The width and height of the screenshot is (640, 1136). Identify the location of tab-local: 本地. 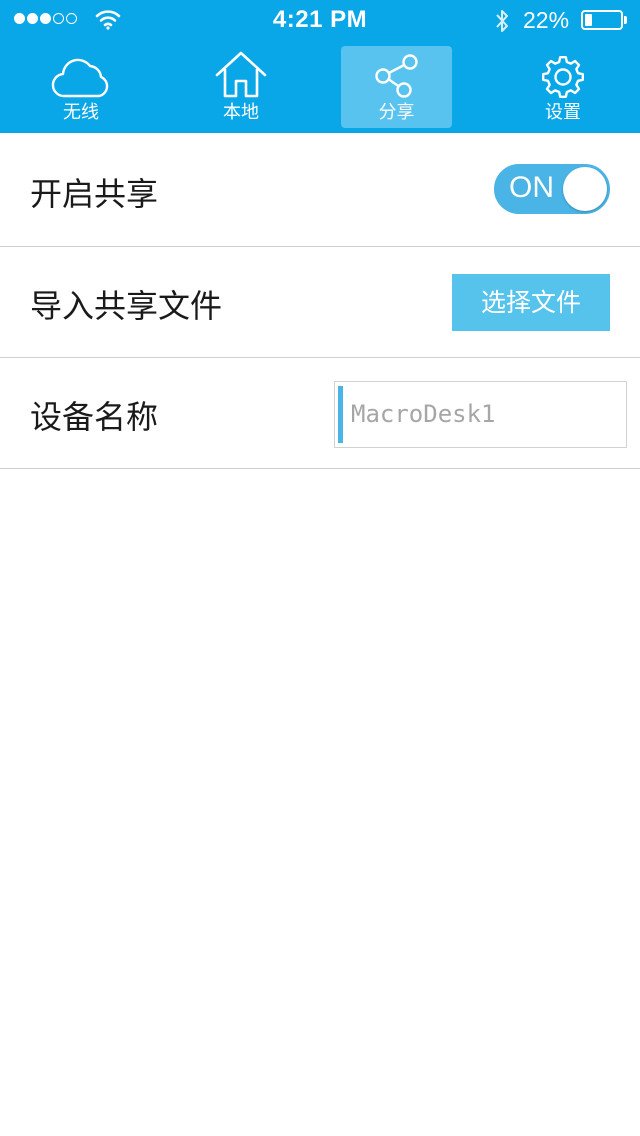
(241, 87).